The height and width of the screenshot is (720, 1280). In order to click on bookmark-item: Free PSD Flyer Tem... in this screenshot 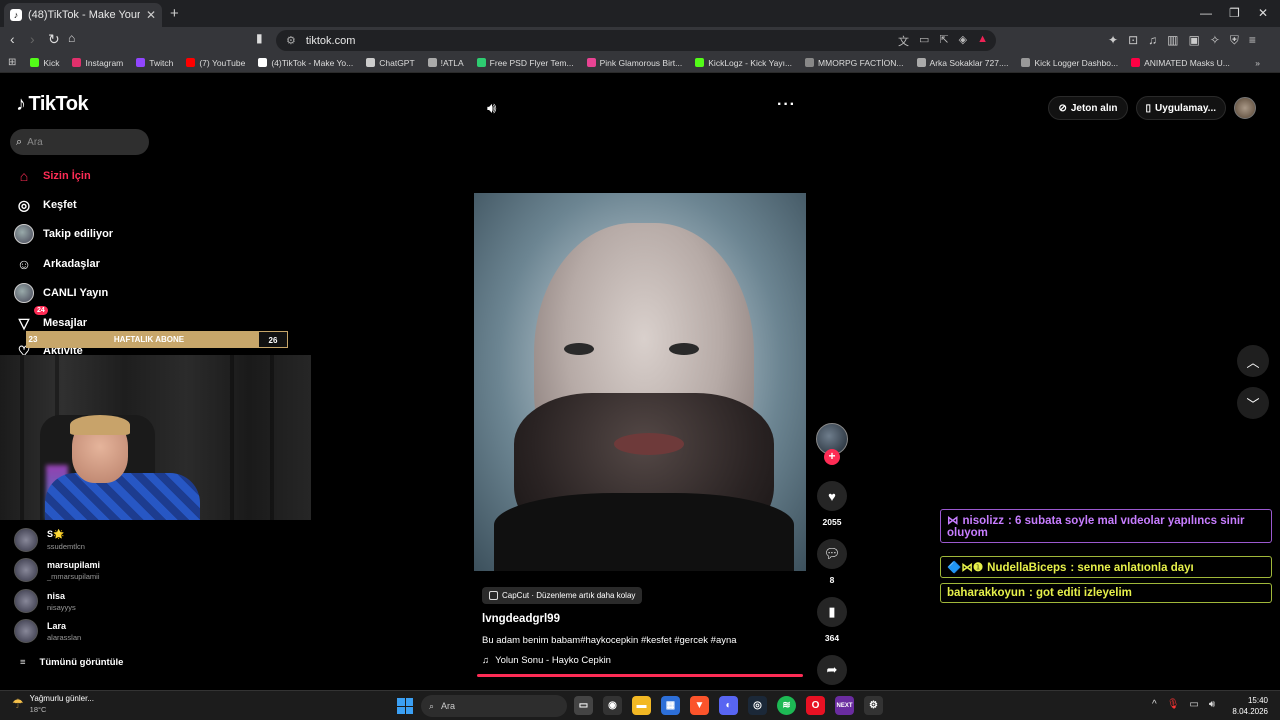, I will do `click(525, 63)`.